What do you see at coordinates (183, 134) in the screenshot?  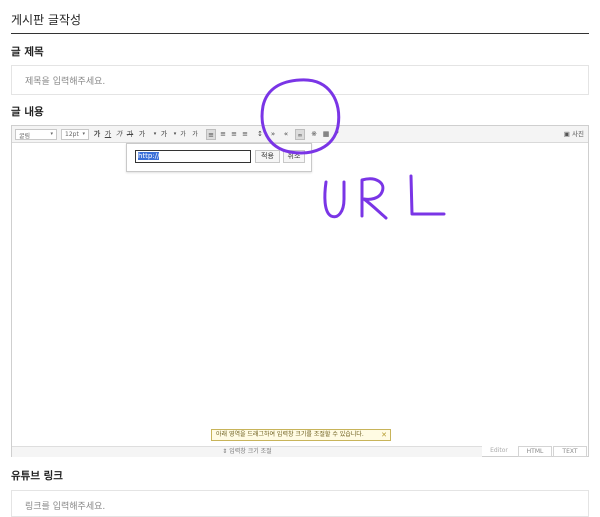 I see `superscript-button: 가` at bounding box center [183, 134].